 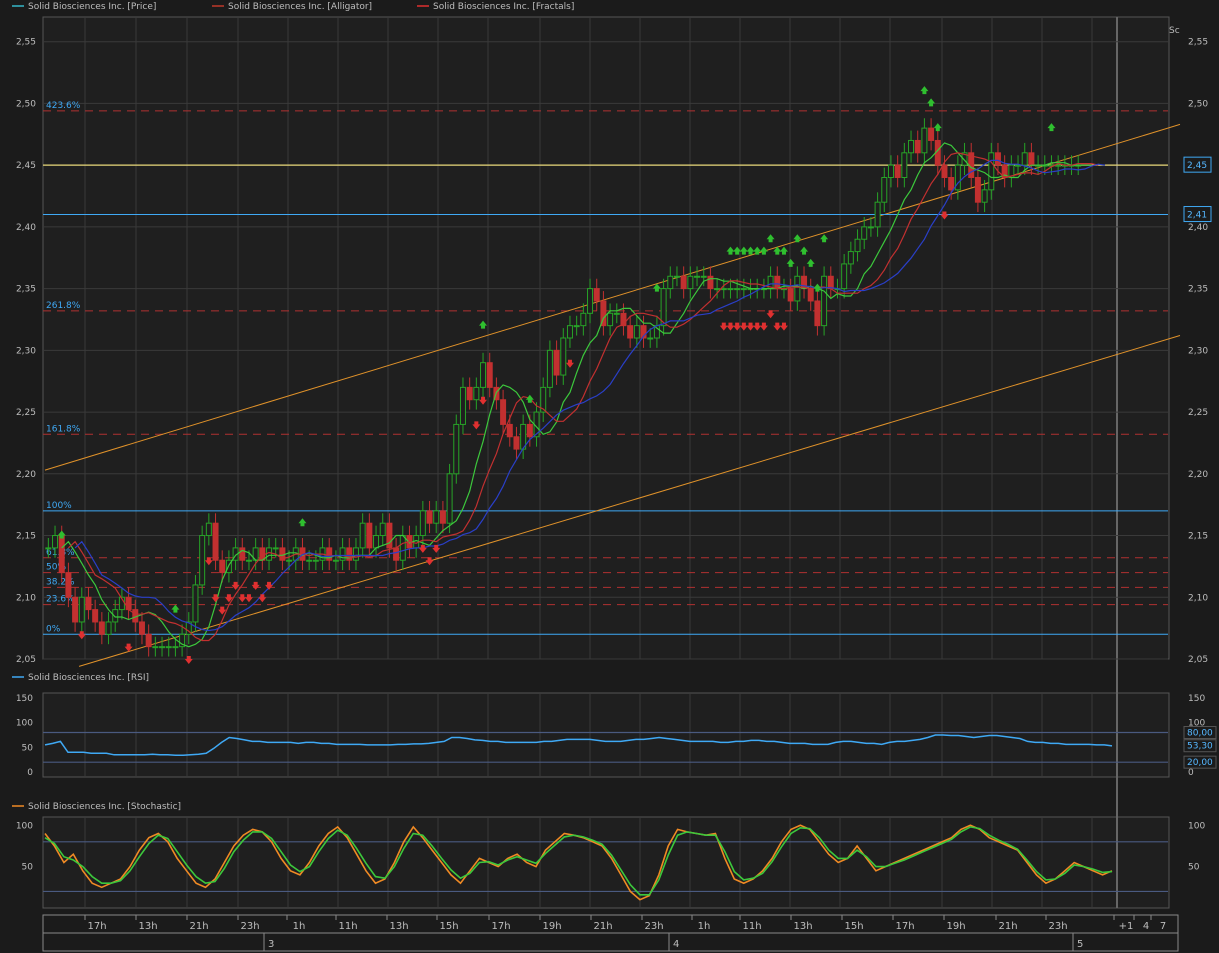 What do you see at coordinates (26, 290) in the screenshot?
I see `y-tick-left: 2,35` at bounding box center [26, 290].